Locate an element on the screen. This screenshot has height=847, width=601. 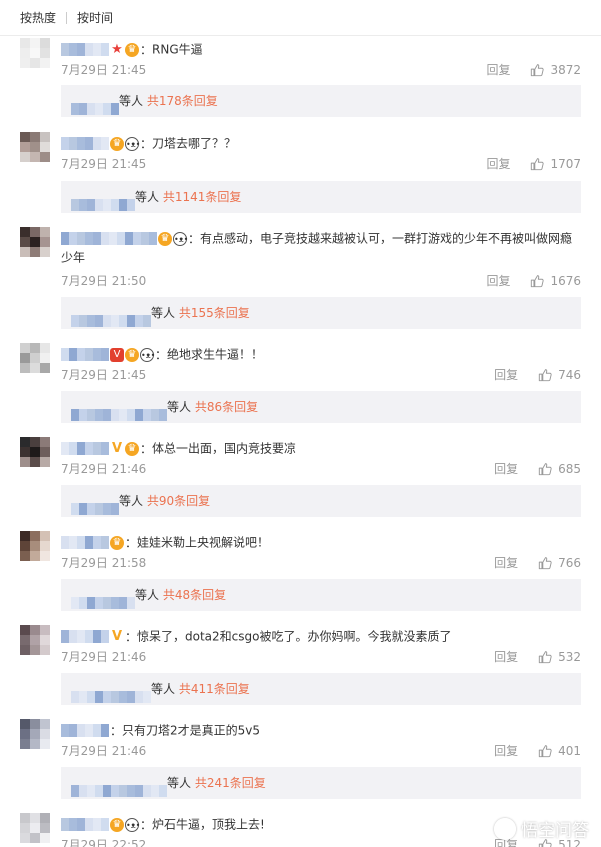
panda-icon: •ᴥ• is located at coordinates (132, 824).